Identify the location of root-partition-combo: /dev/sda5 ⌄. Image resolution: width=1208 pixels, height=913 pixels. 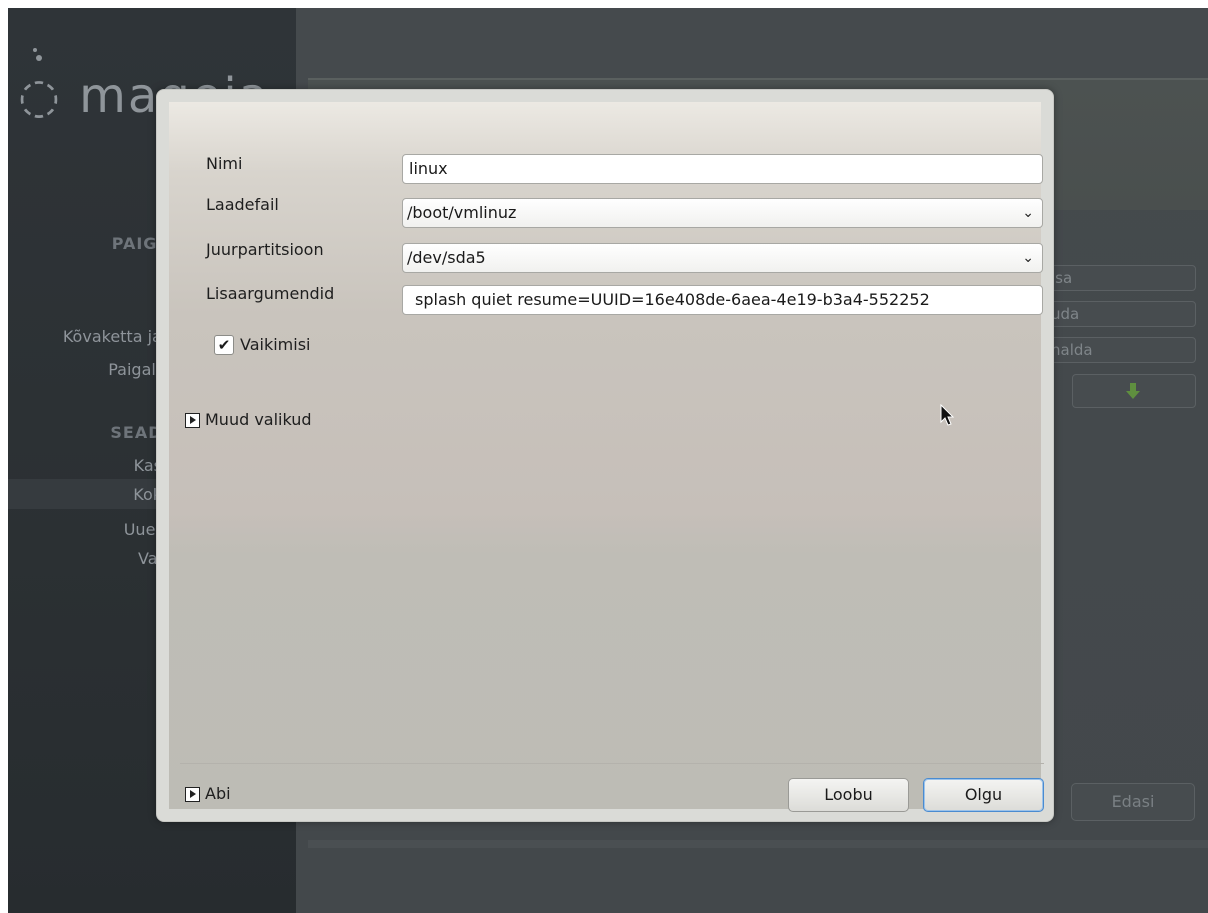
(722, 258).